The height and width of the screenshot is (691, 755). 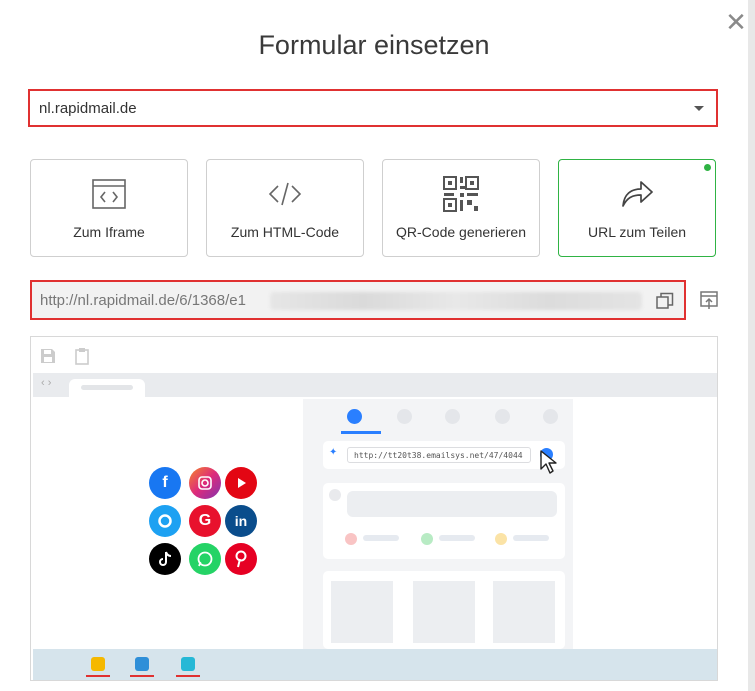 What do you see at coordinates (751, 345) in the screenshot?
I see `scrollbar` at bounding box center [751, 345].